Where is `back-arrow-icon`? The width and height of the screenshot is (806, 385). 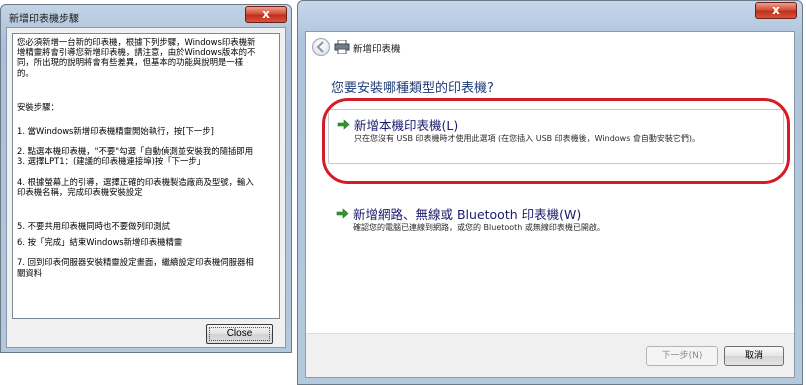 back-arrow-icon is located at coordinates (320, 47).